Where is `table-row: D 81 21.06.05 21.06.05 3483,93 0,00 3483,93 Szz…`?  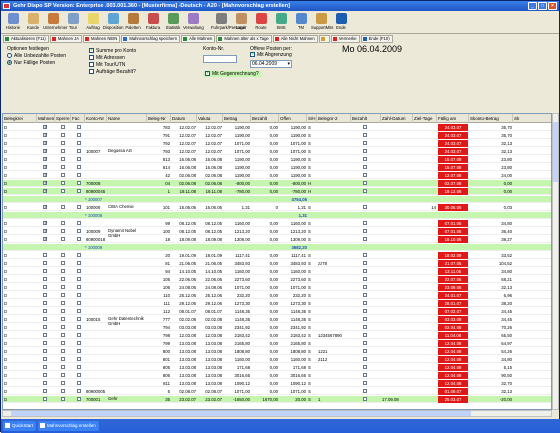
table-row: D 81 21.06.05 21.06.05 3483,93 0,00 3483,93 Szz… is located at coordinates (277, 263).